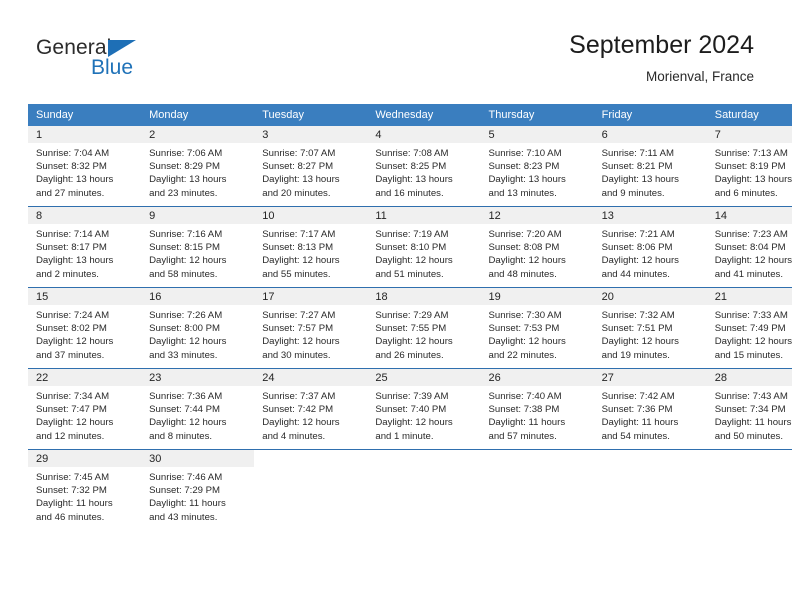 This screenshot has width=792, height=612. Describe the element at coordinates (310, 458) in the screenshot. I see `day-number-band` at that location.